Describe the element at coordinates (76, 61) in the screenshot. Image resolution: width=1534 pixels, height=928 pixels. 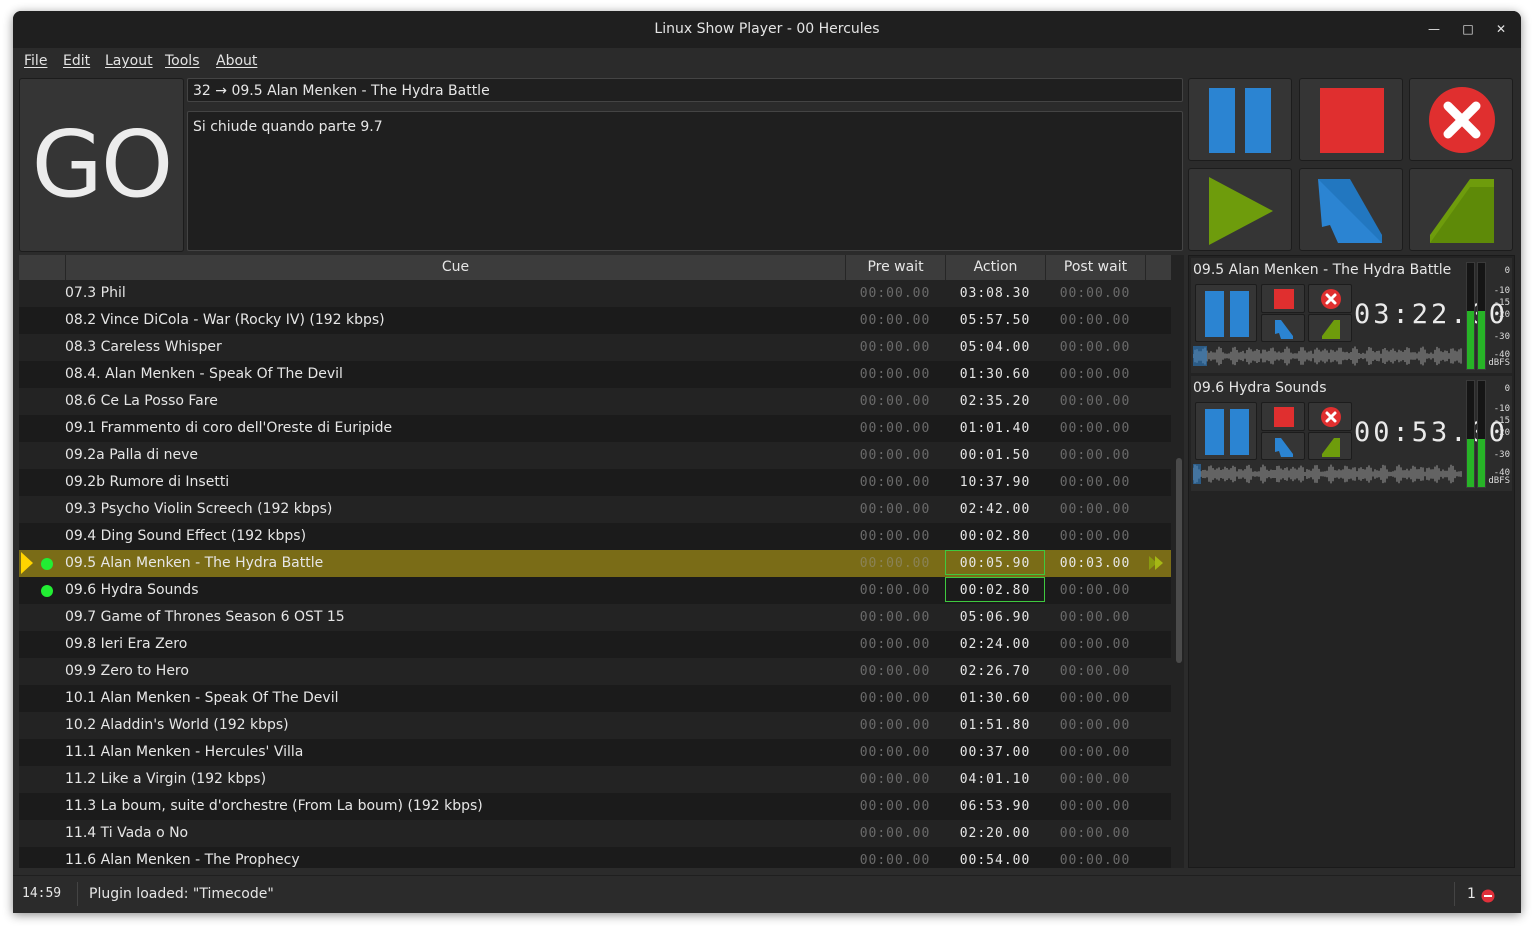
I see `menu-edit: Edit` at that location.